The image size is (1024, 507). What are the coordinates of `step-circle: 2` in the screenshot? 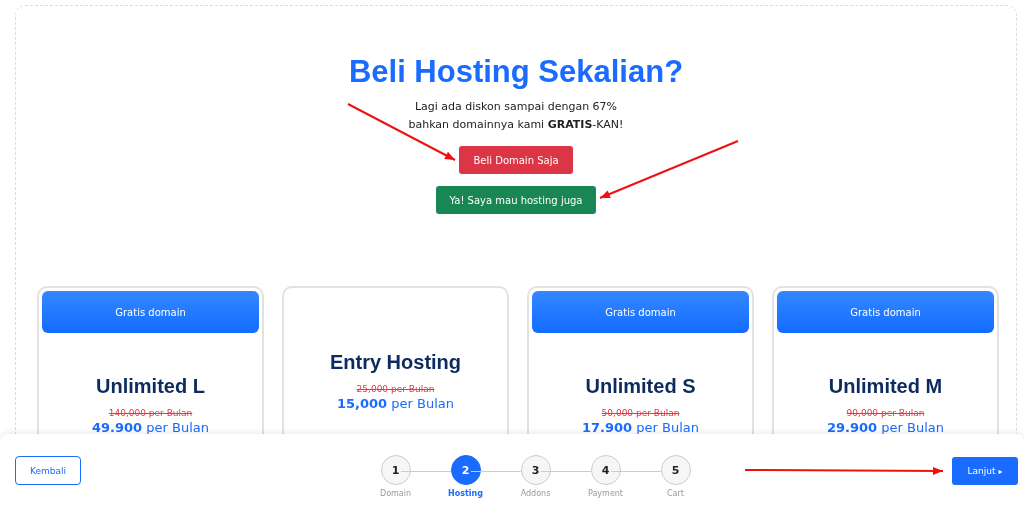 It's located at (465, 470).